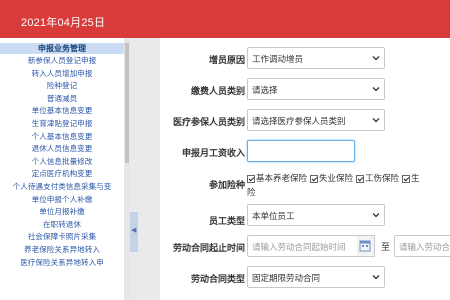 This screenshot has height=300, width=450. I want to click on contract-start-placeholder: 请输入劳动合同起始时间, so click(299, 247).